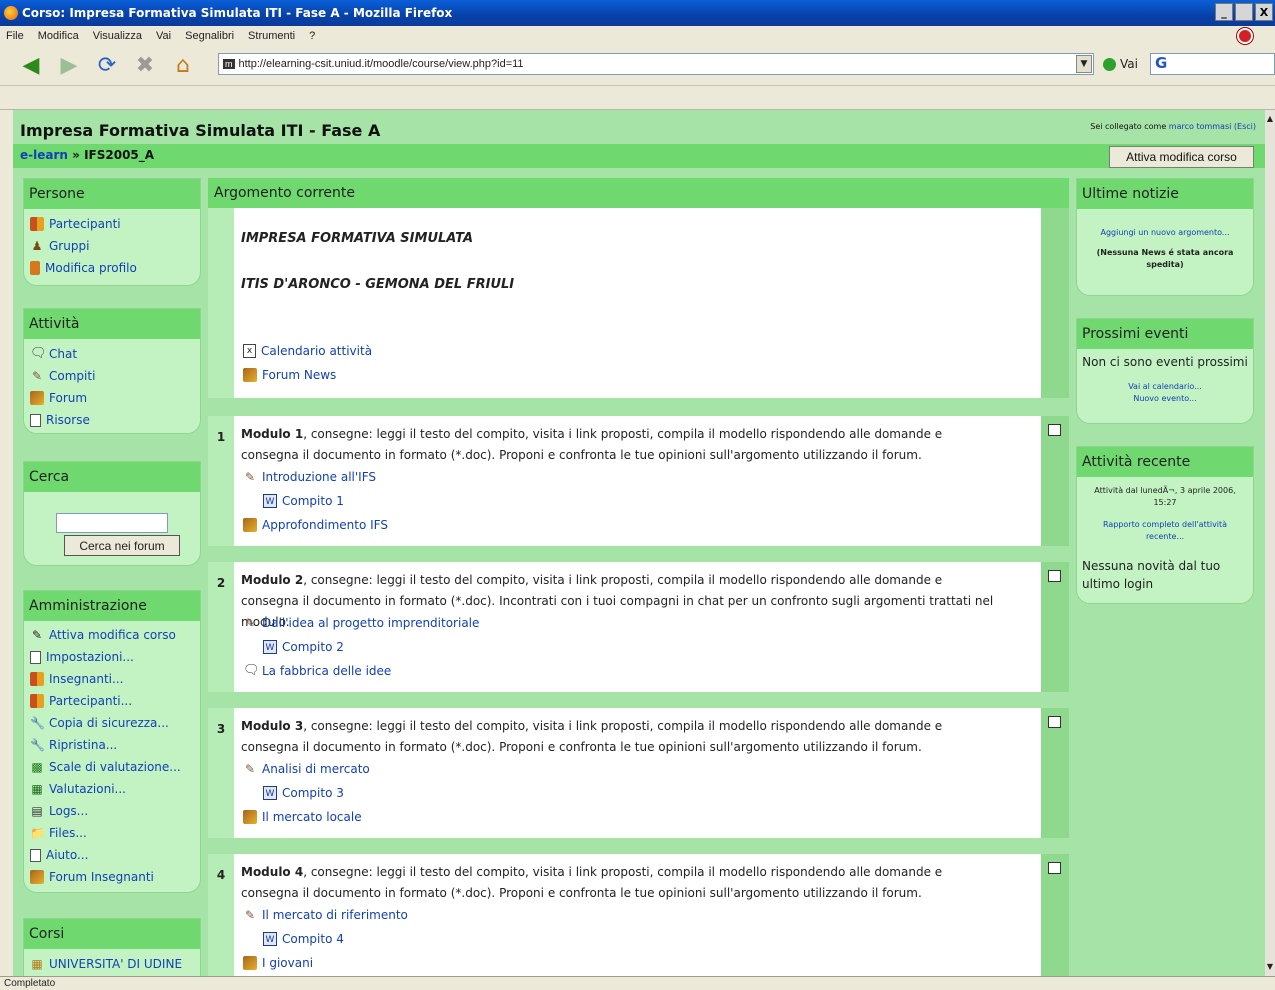  What do you see at coordinates (1270, 119) in the screenshot?
I see `scroll-up-icon: ▲` at bounding box center [1270, 119].